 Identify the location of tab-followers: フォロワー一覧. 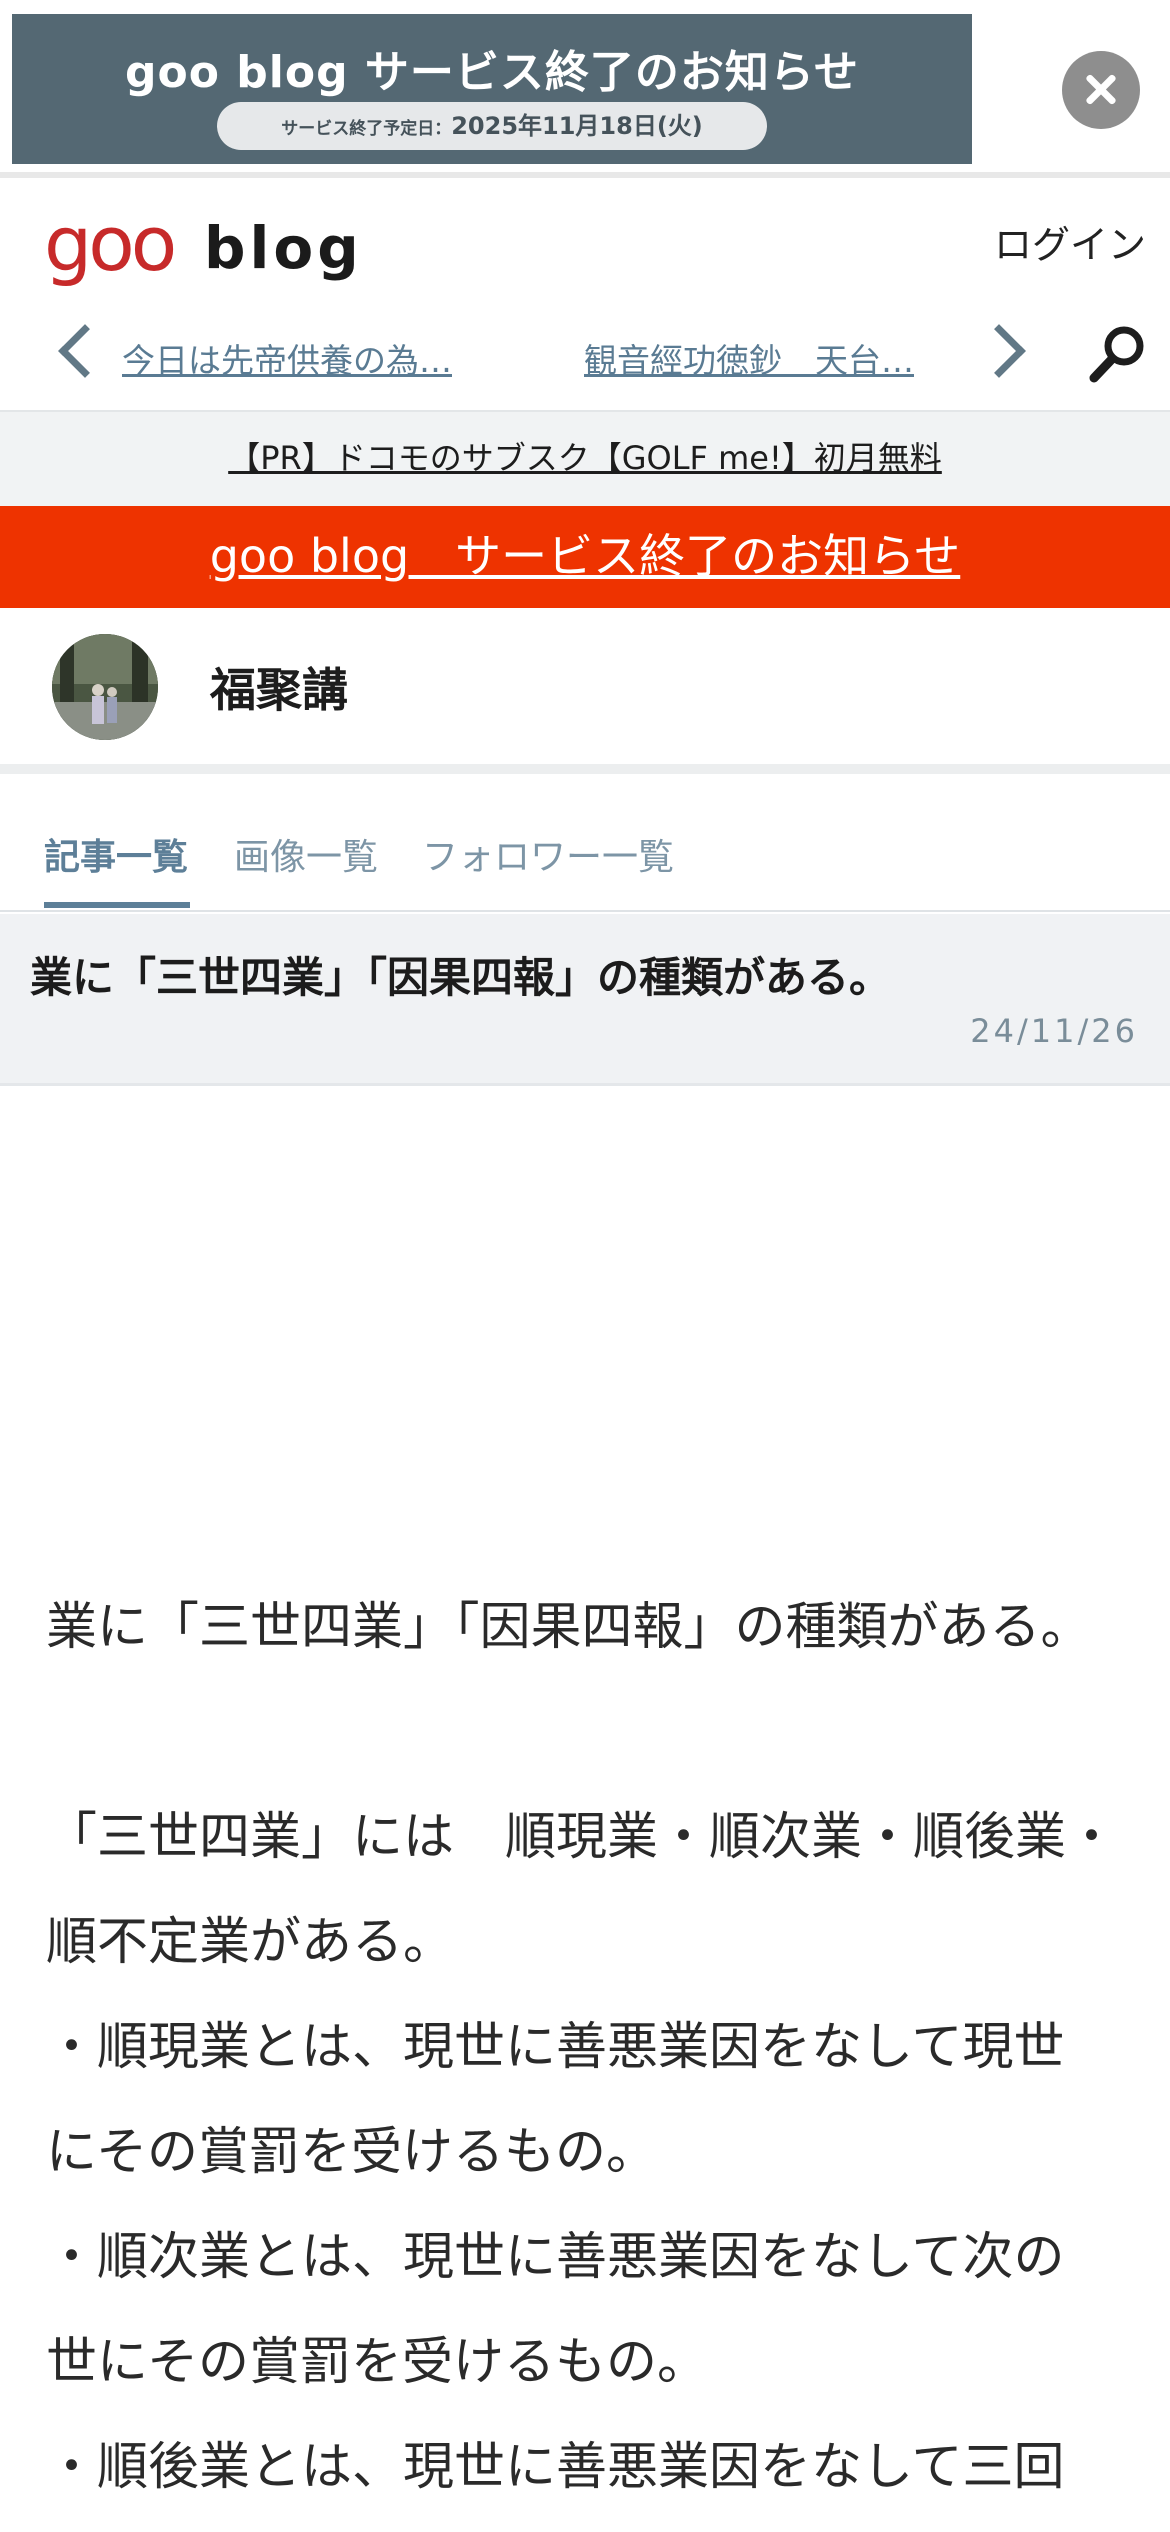
(548, 854).